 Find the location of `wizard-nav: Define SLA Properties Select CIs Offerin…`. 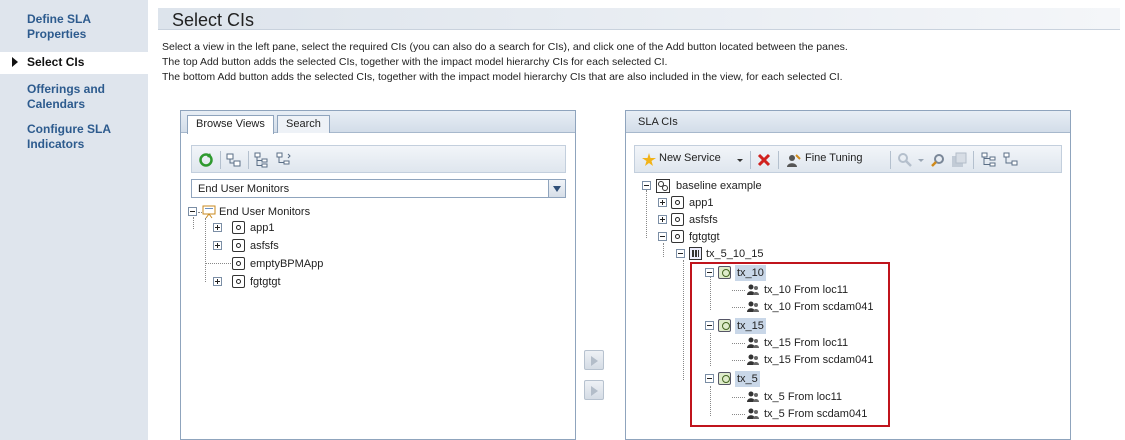

wizard-nav: Define SLA Properties Select CIs Offerin… is located at coordinates (74, 220).